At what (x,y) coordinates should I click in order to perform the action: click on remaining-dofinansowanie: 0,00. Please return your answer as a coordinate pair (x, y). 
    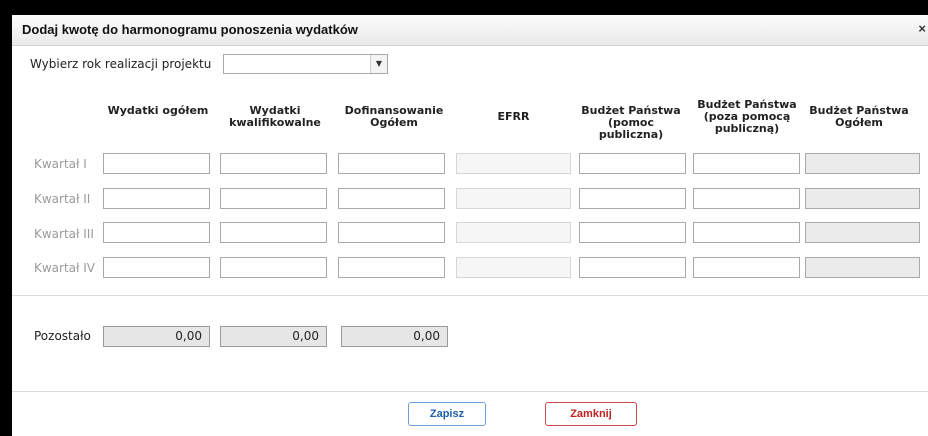
    Looking at the image, I should click on (394, 336).